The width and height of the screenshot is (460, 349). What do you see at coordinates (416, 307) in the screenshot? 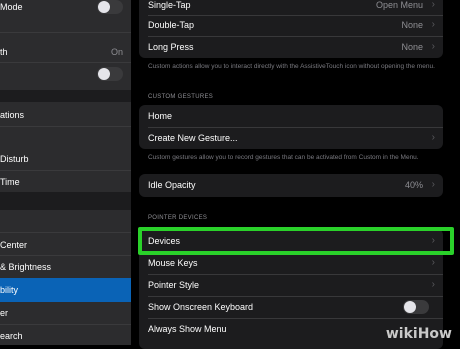
I see `show-onscreen-keyboard-toggle` at bounding box center [416, 307].